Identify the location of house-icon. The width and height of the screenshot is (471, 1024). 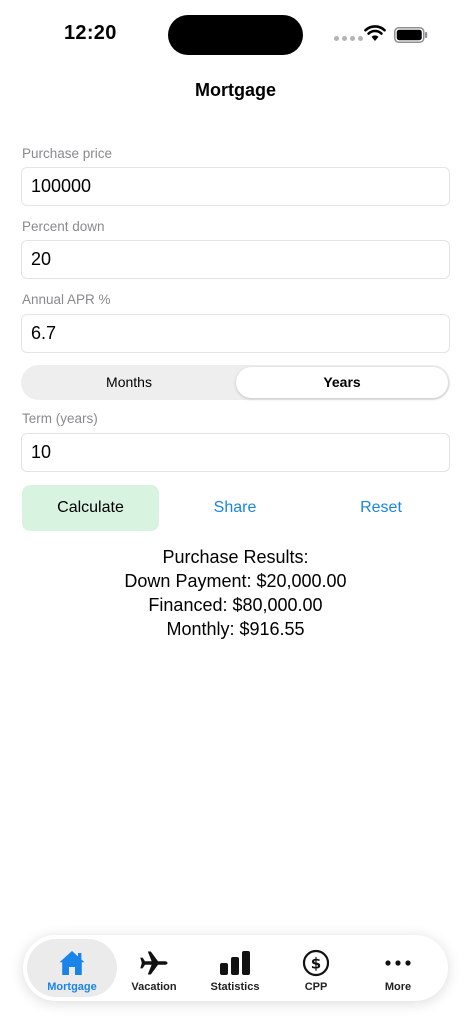
(72, 963).